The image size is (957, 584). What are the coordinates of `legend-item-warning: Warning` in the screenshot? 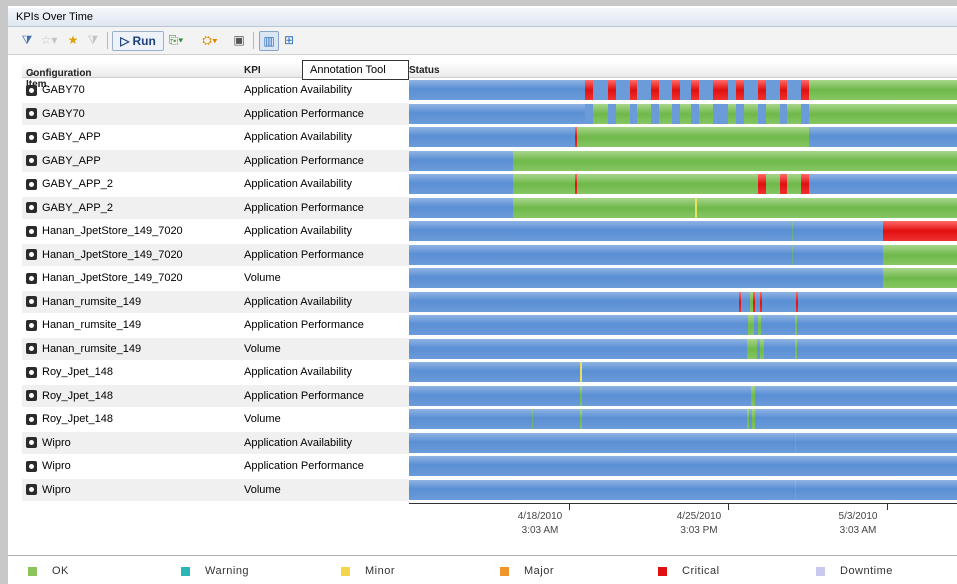 It's located at (215, 571).